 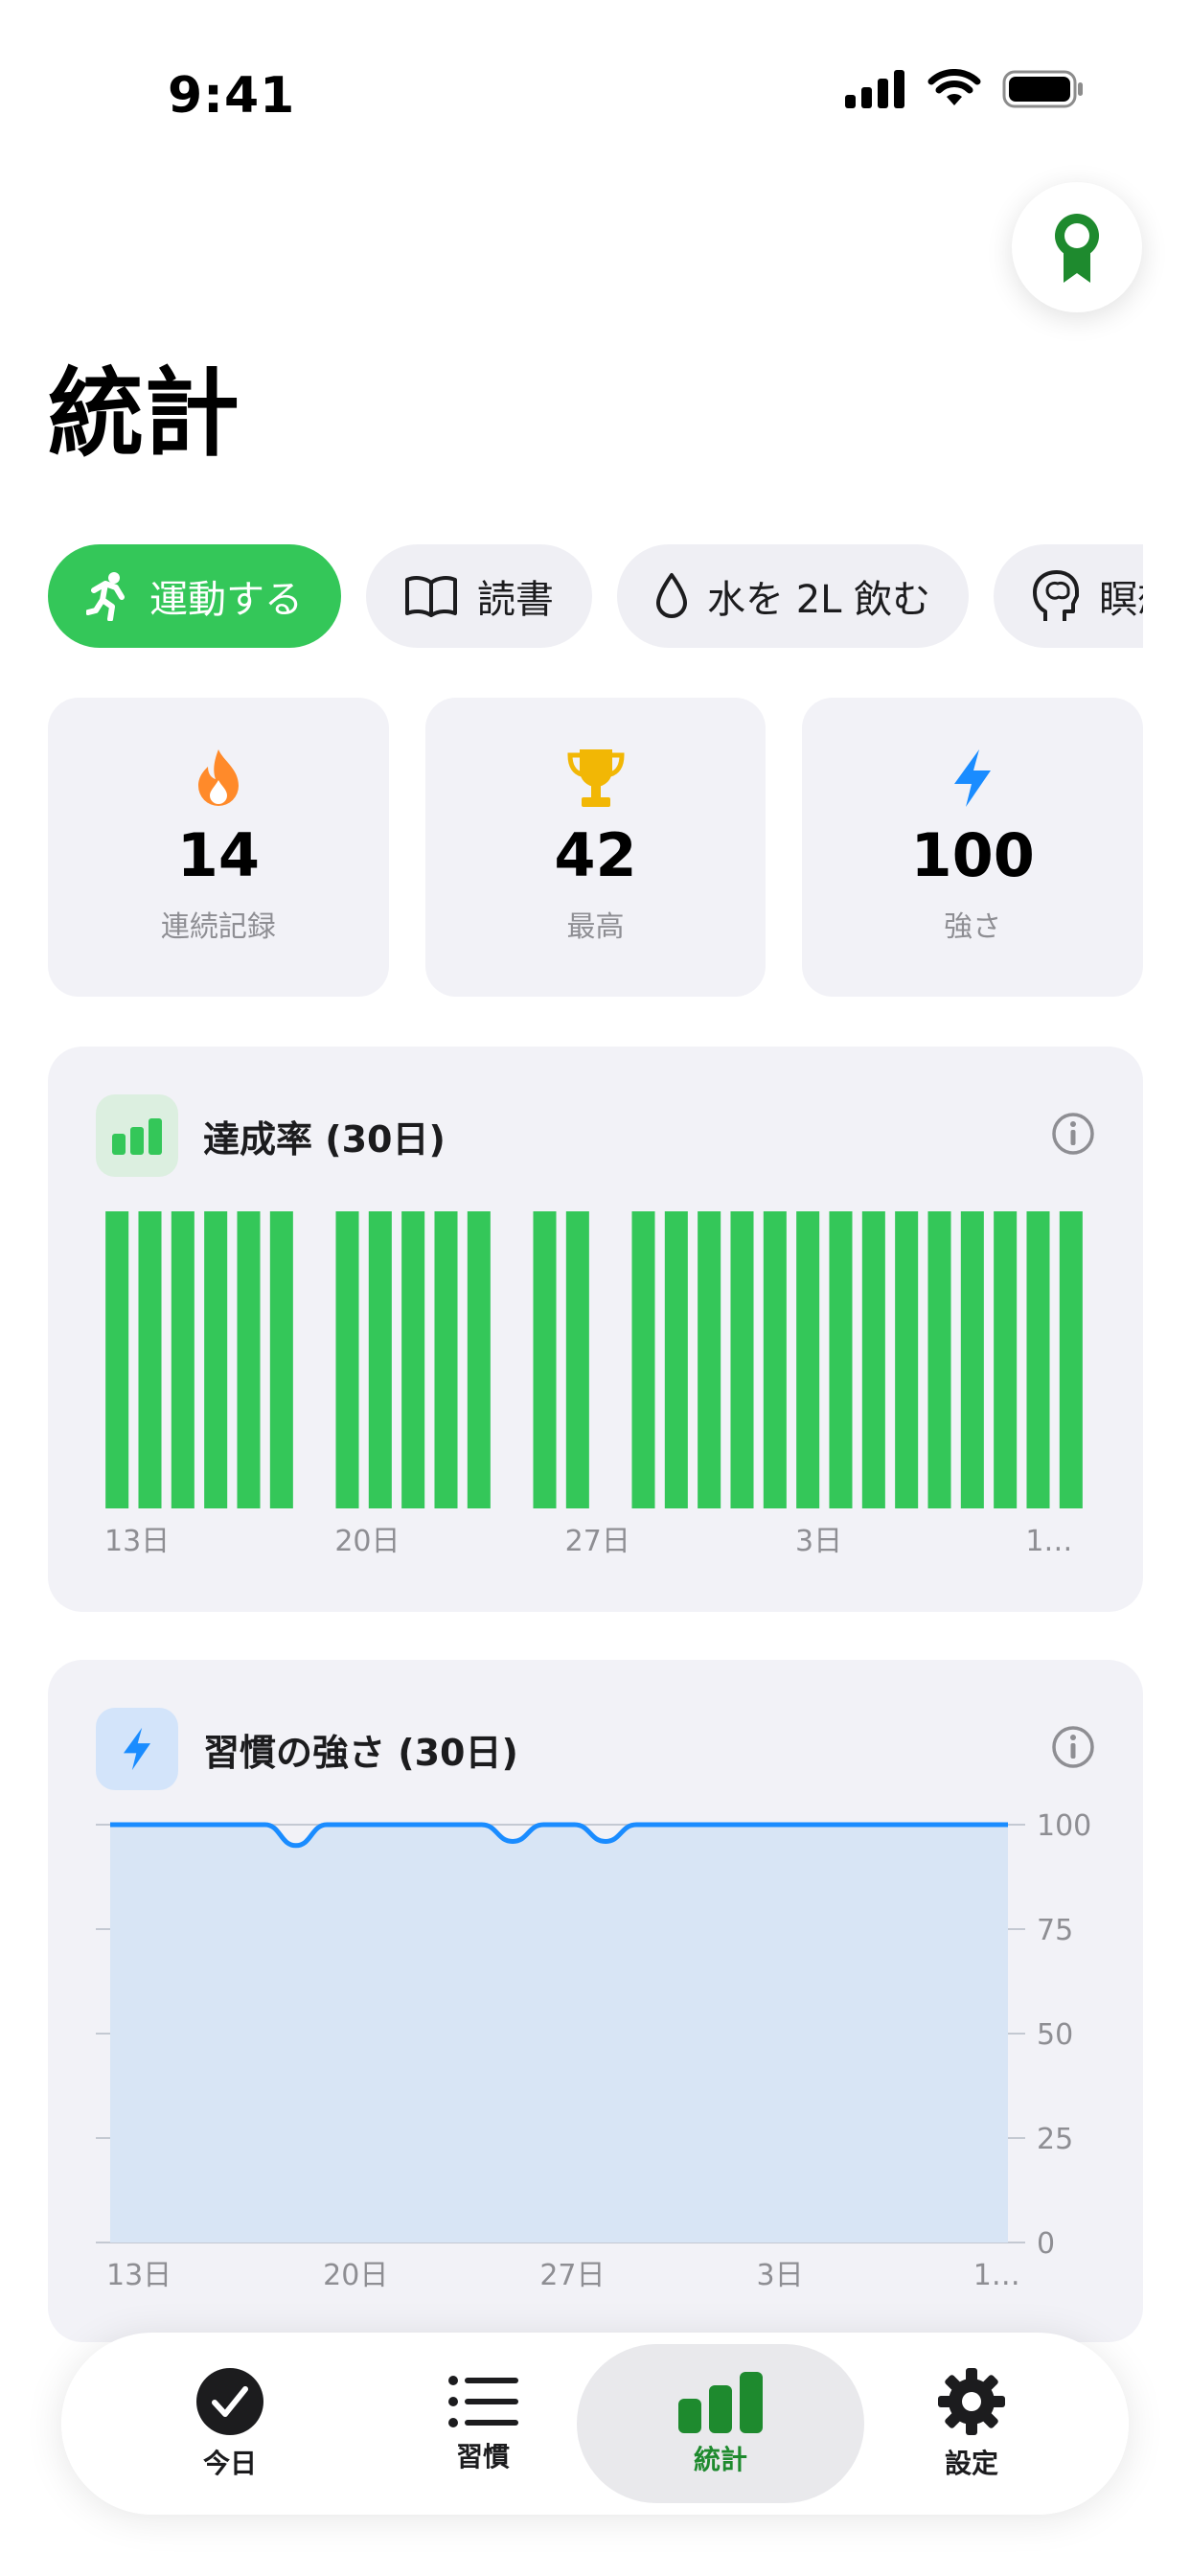 I want to click on page-title: 統計, so click(x=144, y=413).